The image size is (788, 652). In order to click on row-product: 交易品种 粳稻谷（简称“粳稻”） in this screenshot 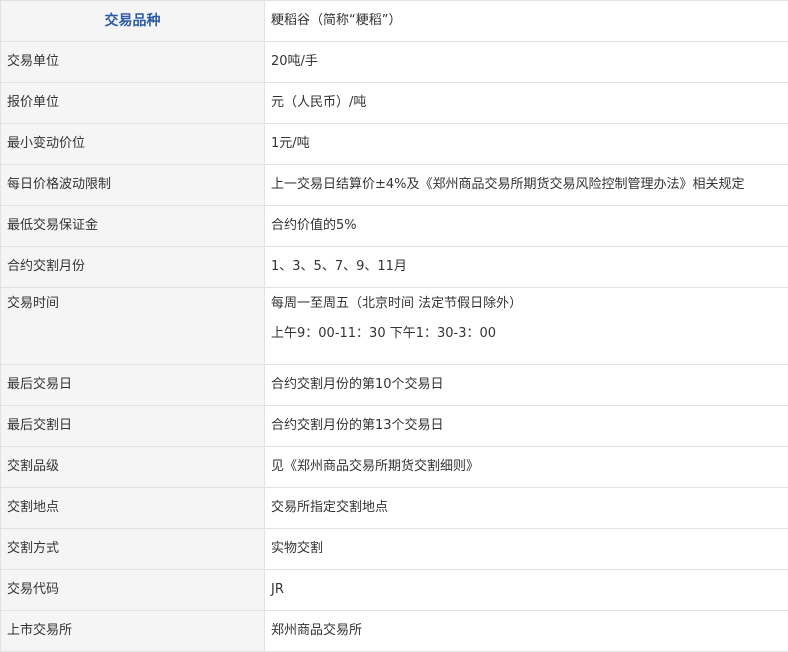, I will do `click(394, 21)`.